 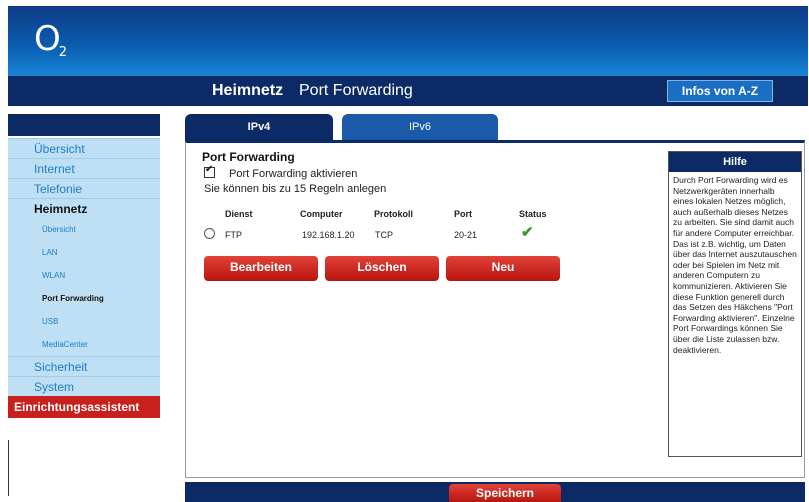 What do you see at coordinates (503, 268) in the screenshot?
I see `new-button: Neu` at bounding box center [503, 268].